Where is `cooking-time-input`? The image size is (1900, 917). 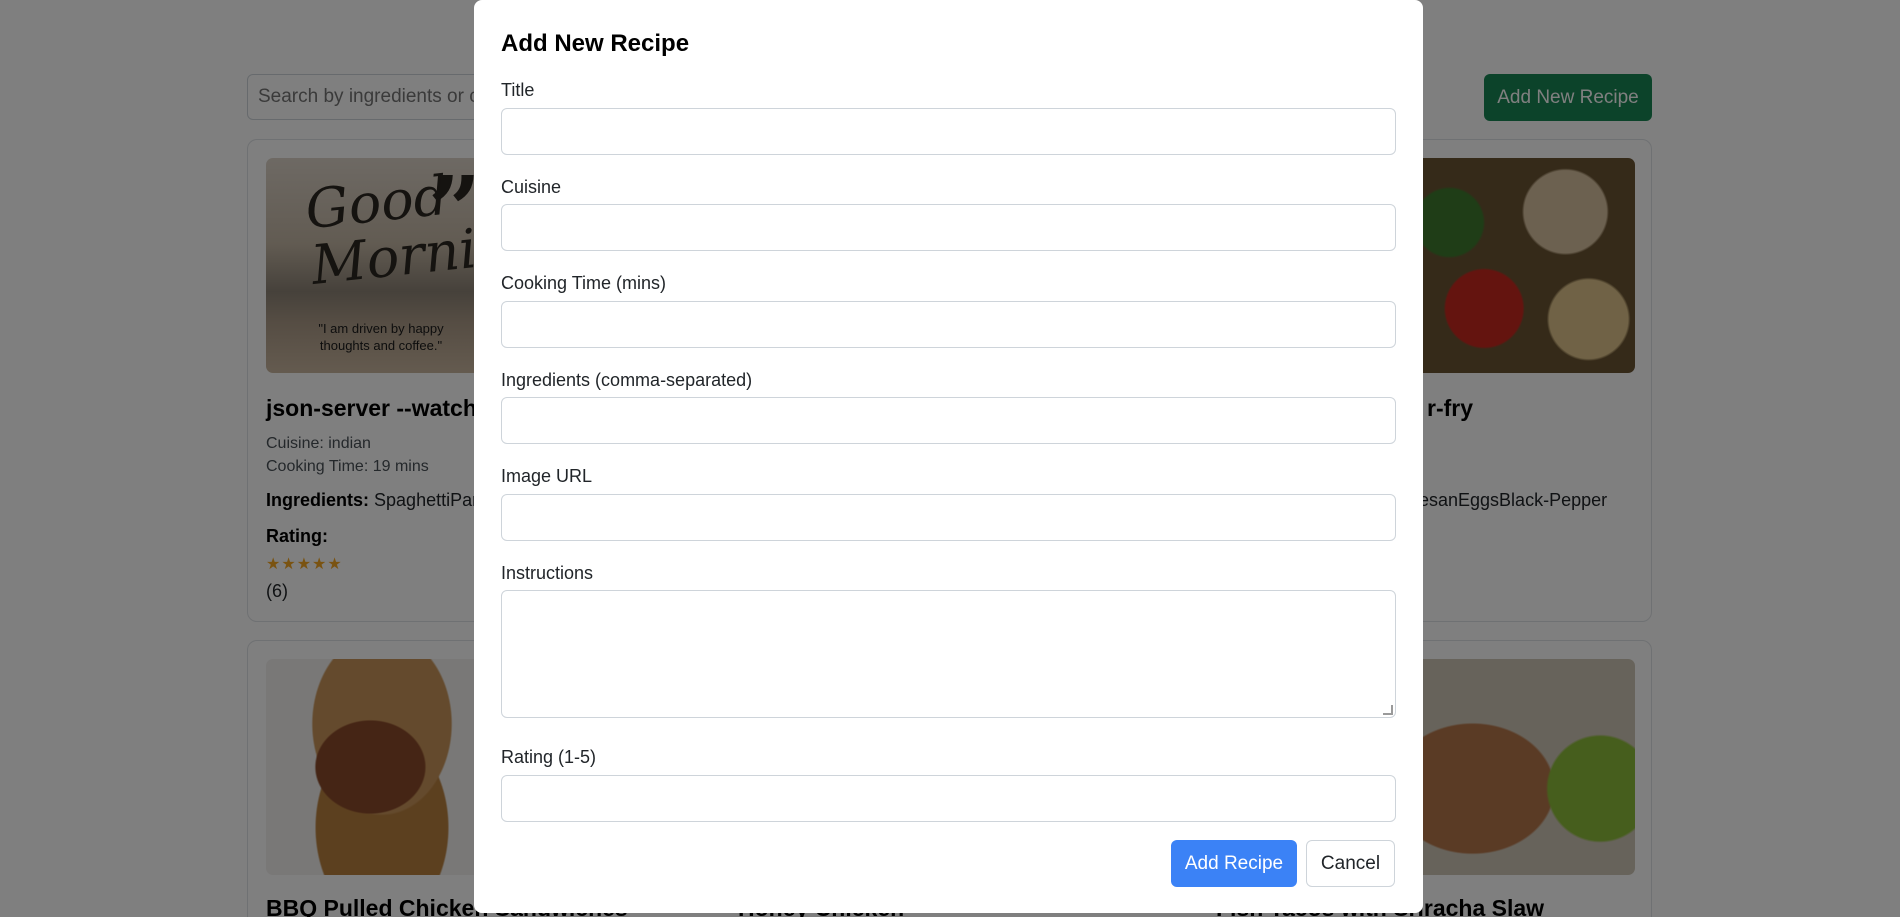 cooking-time-input is located at coordinates (948, 324).